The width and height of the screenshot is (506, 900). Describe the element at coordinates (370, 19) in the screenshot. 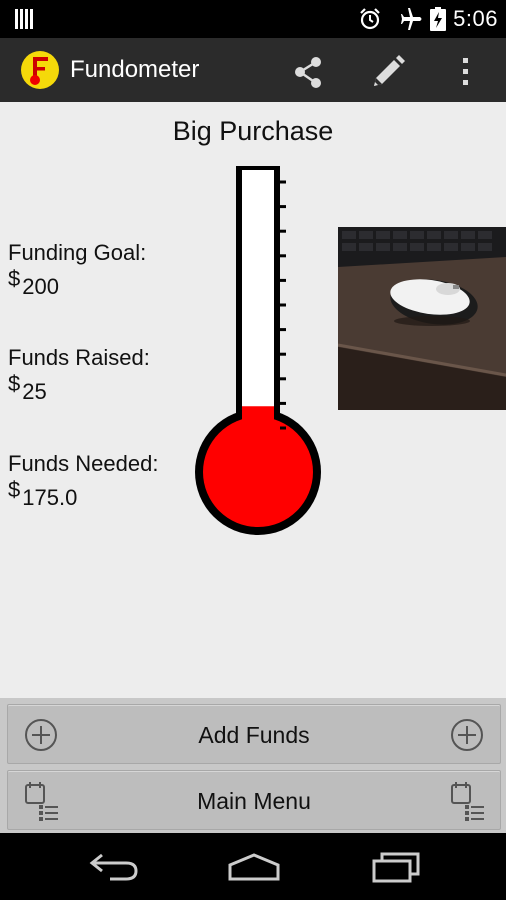

I see `alarm-icon` at that location.